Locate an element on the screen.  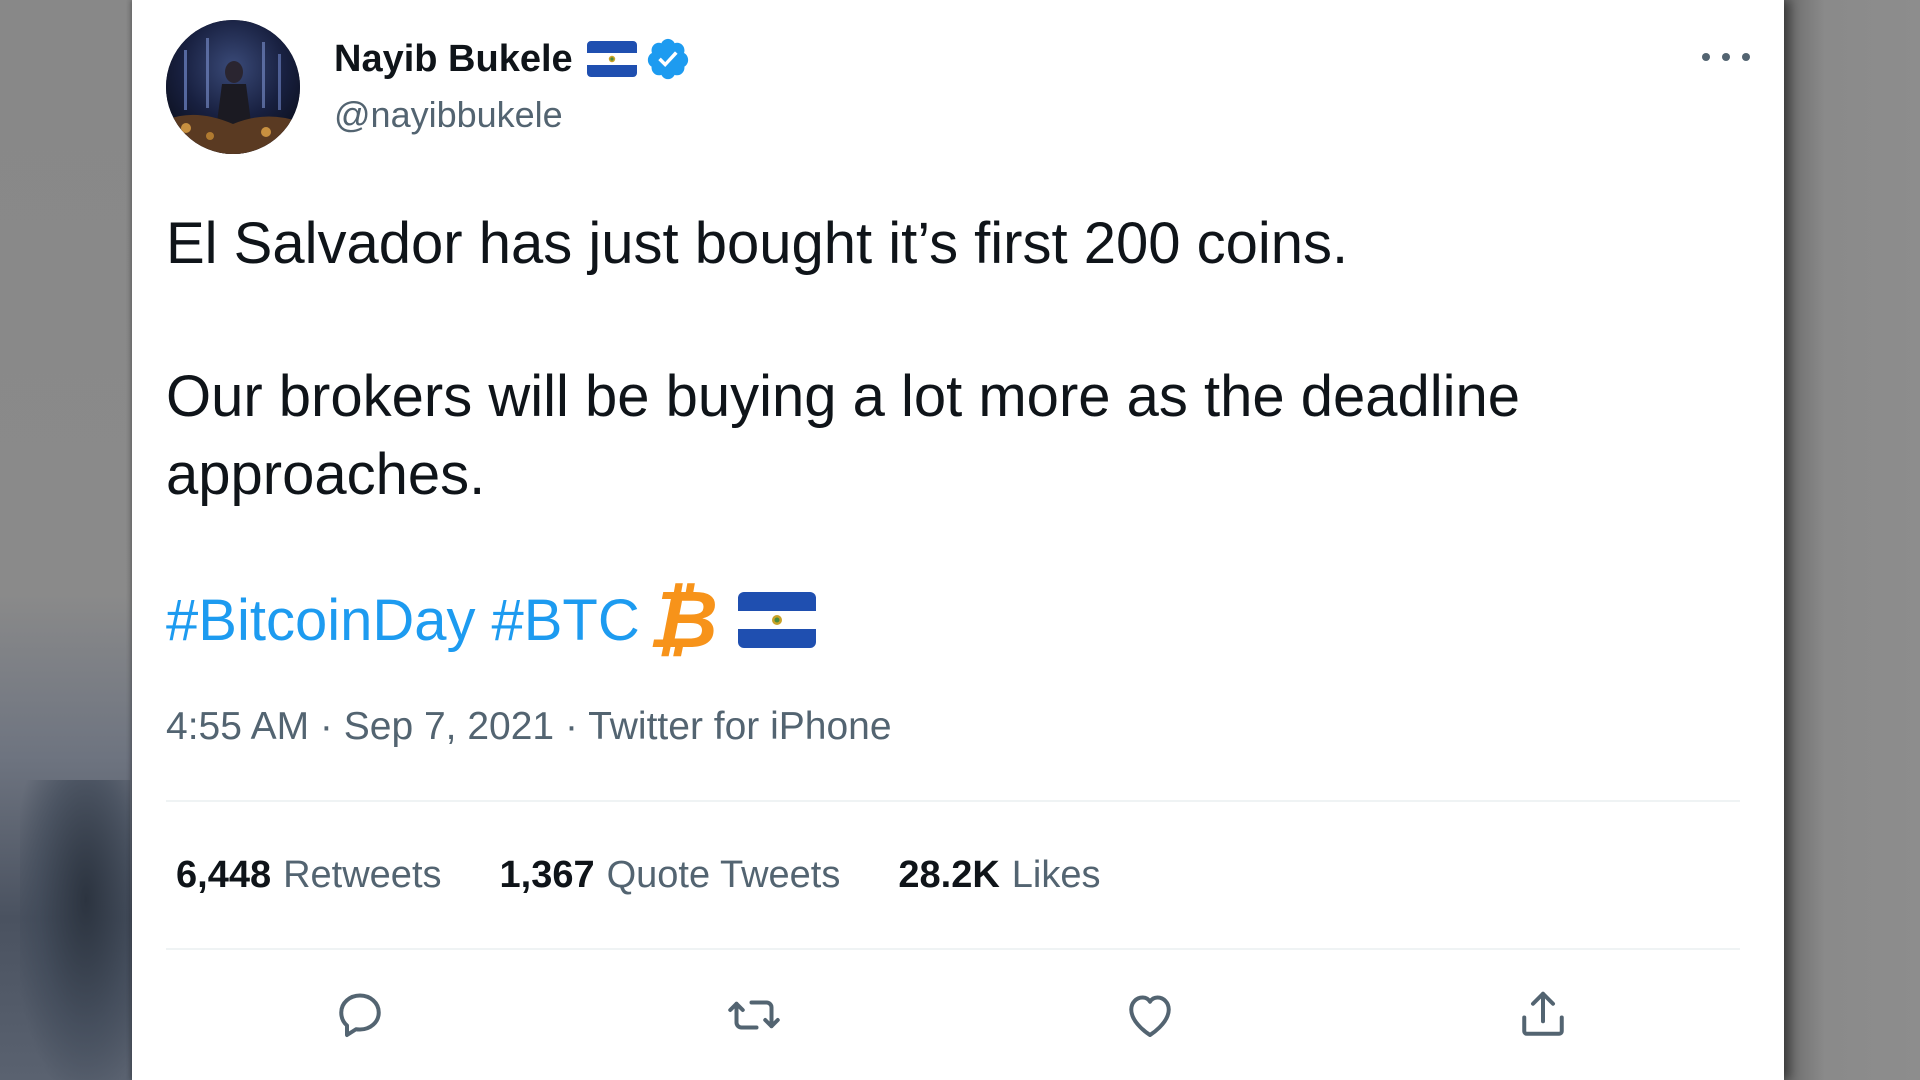
avatar is located at coordinates (233, 87).